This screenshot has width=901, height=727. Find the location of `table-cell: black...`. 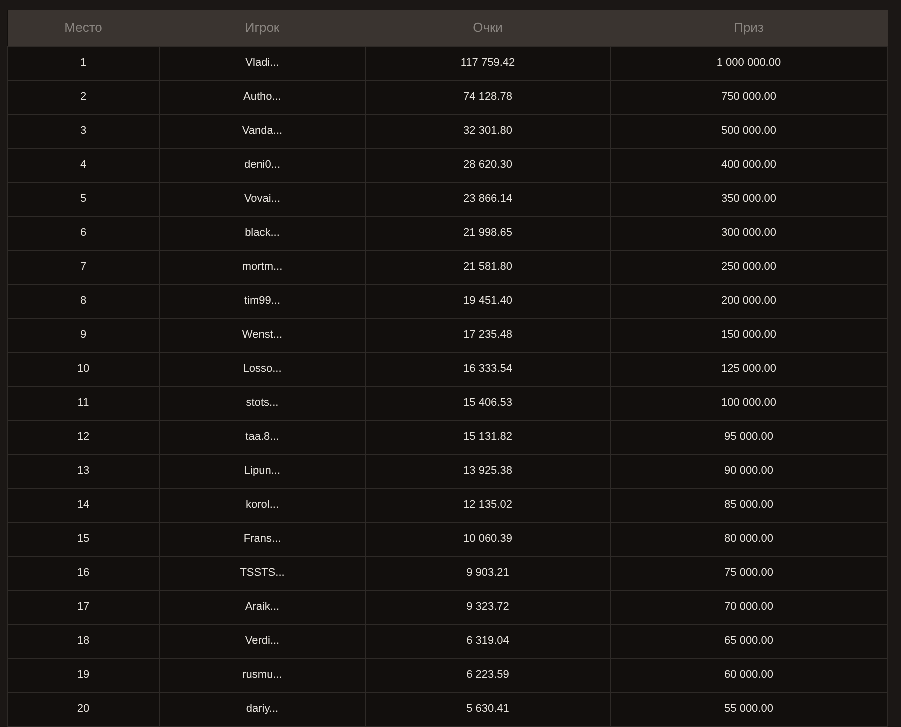

table-cell: black... is located at coordinates (262, 232).